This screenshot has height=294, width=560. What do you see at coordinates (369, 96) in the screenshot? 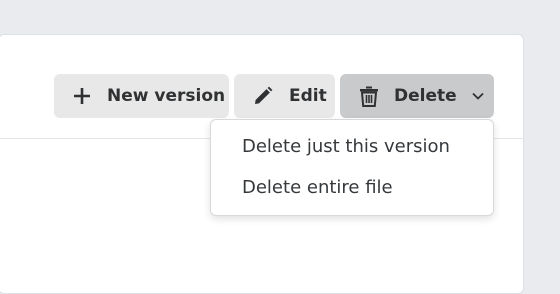
I see `trash-icon` at bounding box center [369, 96].